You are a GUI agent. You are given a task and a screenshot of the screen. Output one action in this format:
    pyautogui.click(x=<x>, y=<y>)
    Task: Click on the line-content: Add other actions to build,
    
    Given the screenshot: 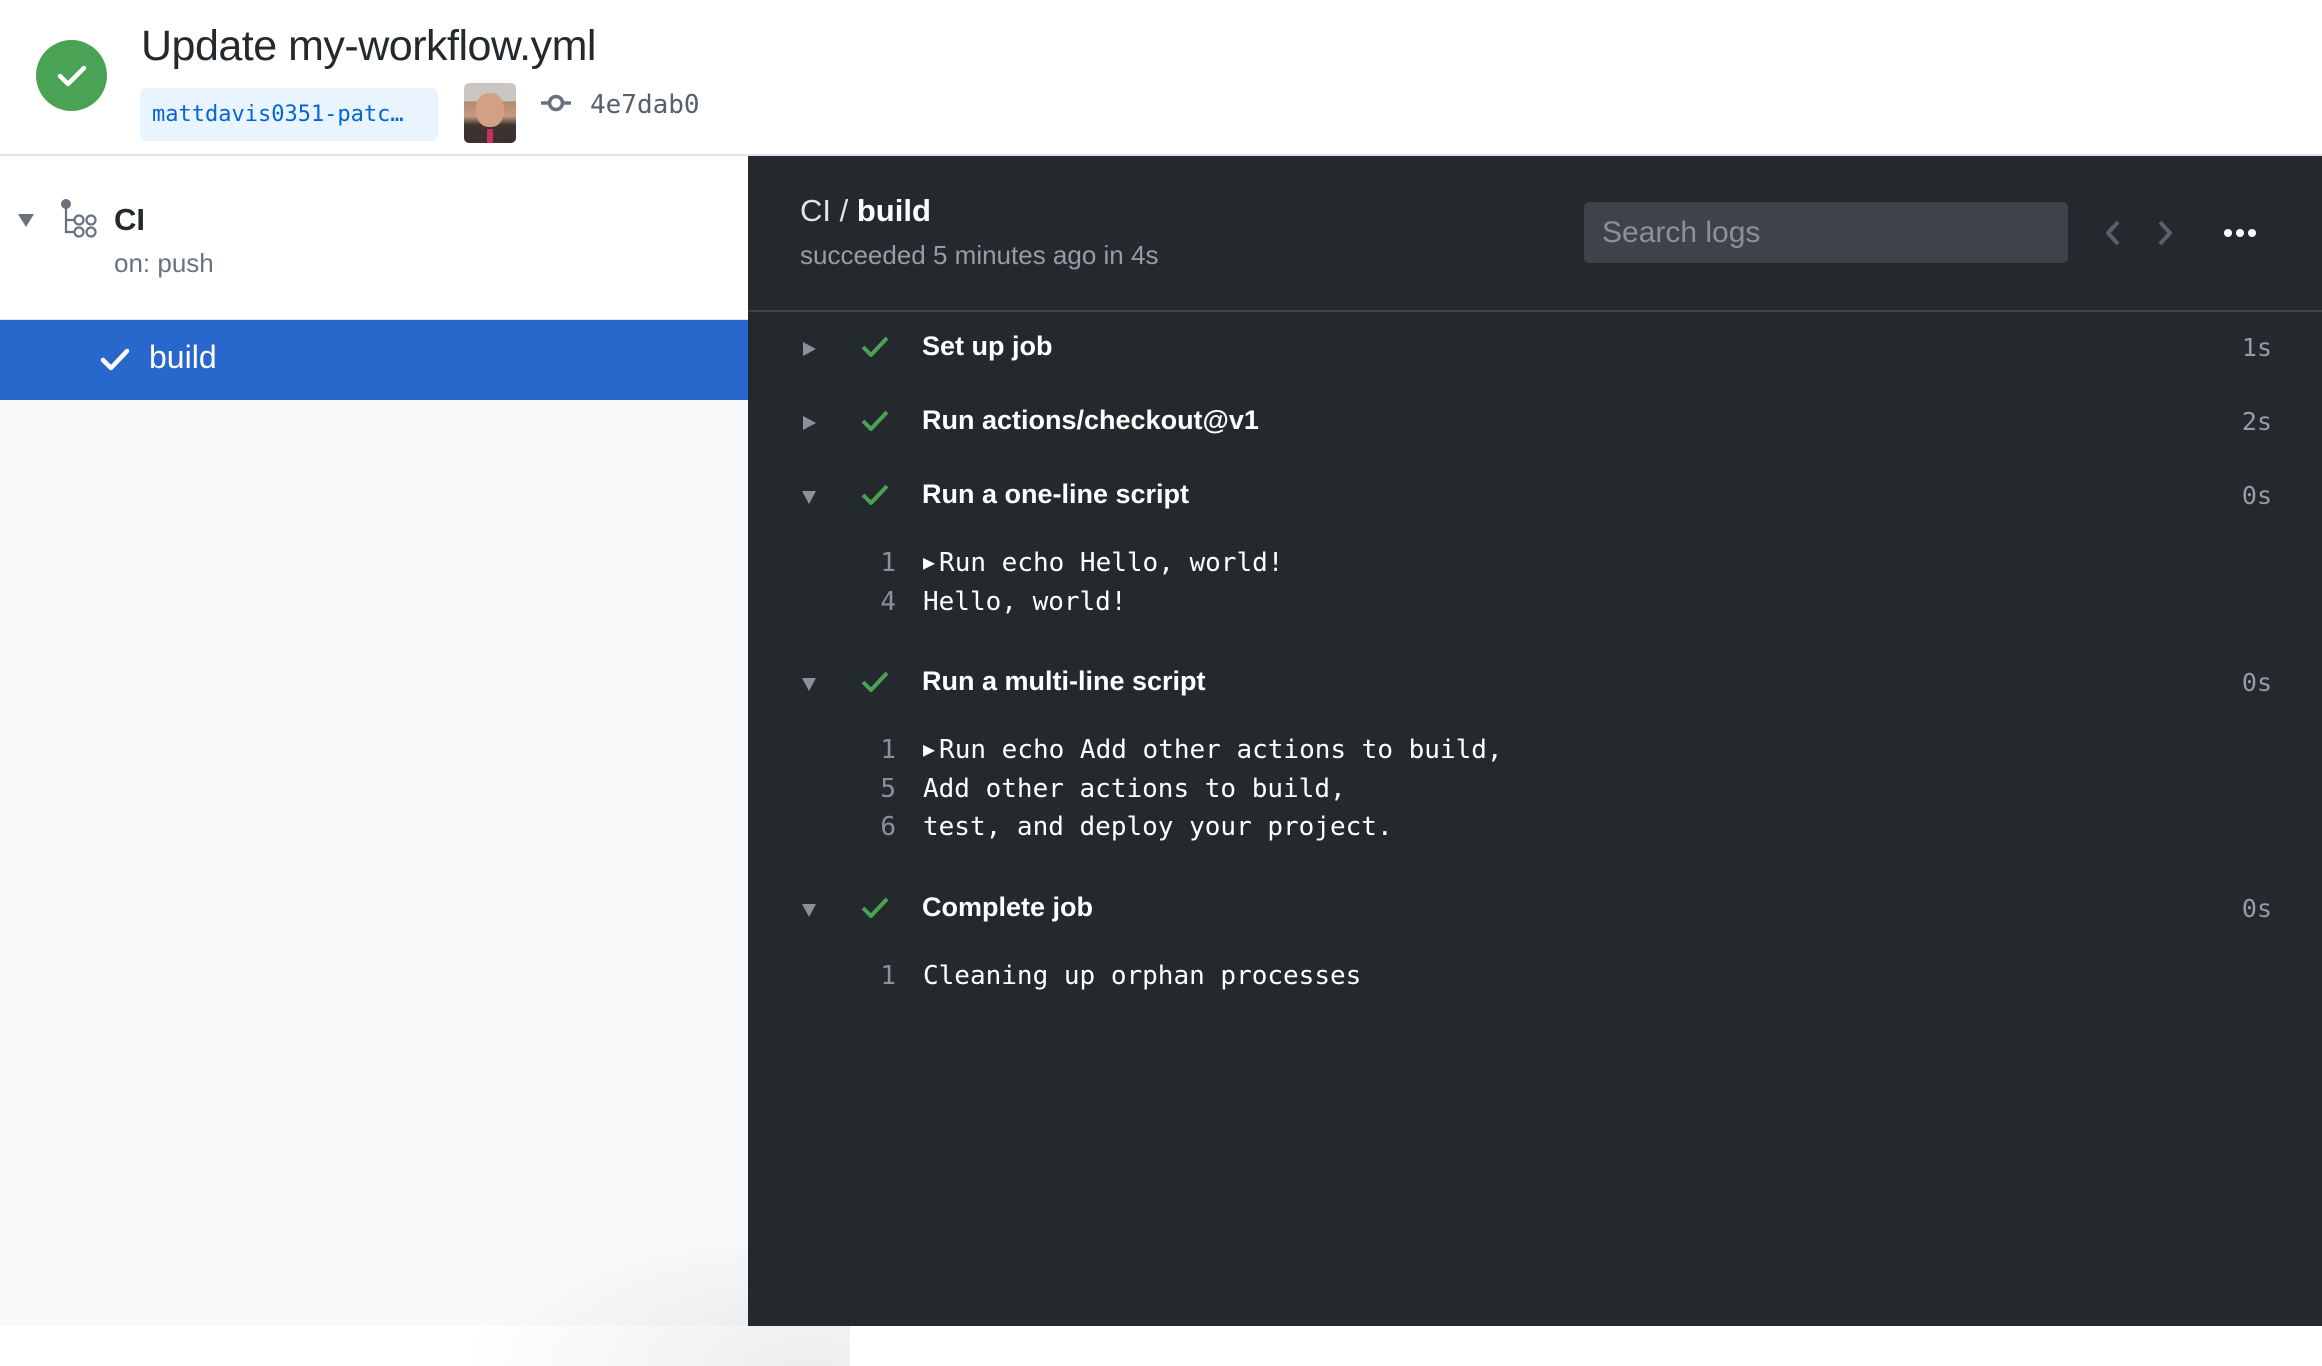 What is the action you would take?
    pyautogui.click(x=1134, y=789)
    